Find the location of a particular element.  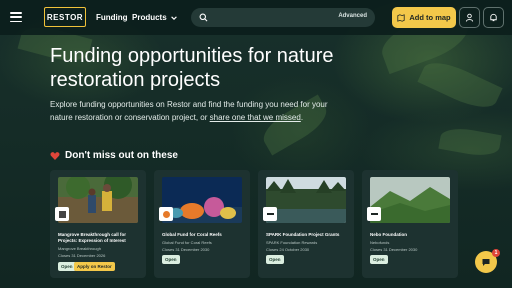

notifications-button is located at coordinates (493, 17).